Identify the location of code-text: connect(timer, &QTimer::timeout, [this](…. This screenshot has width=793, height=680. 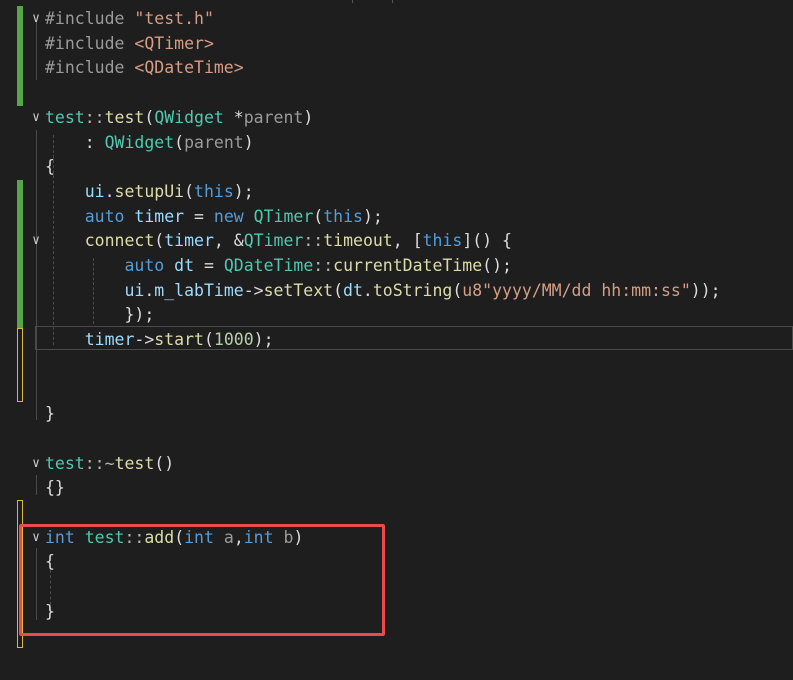
(278, 241).